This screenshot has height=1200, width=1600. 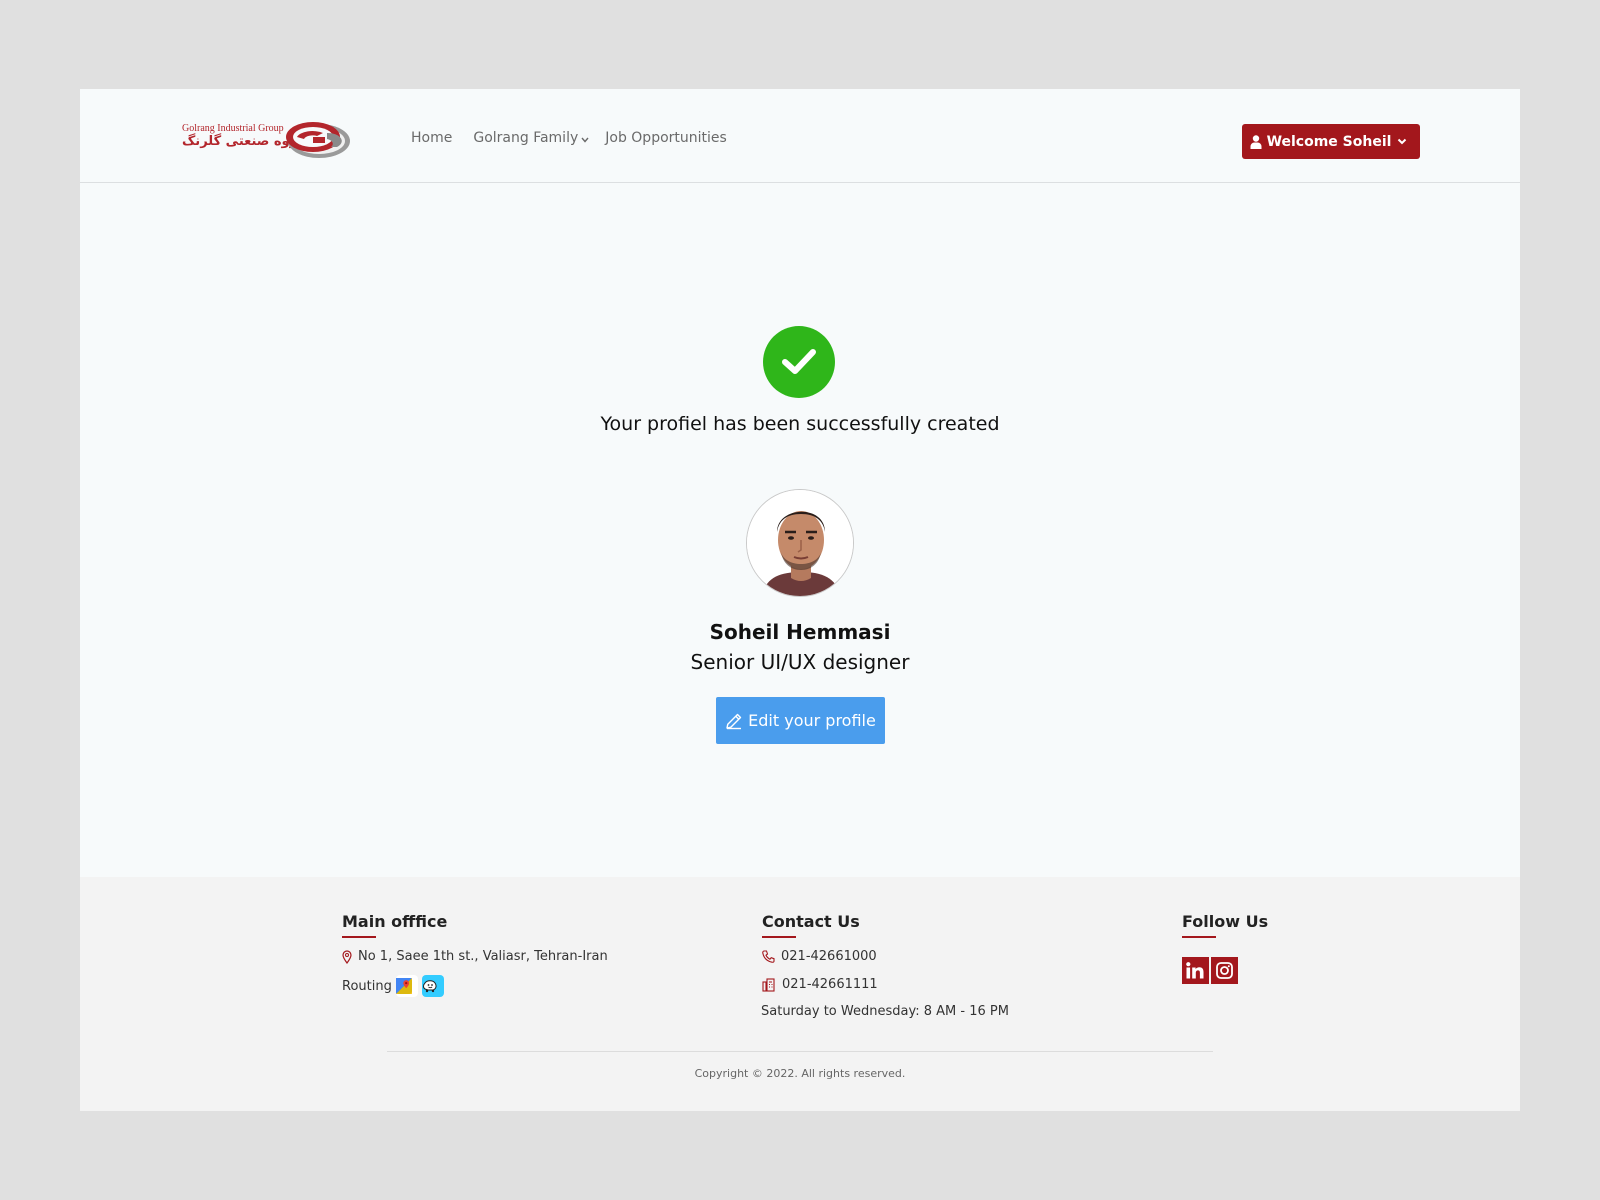 I want to click on main-nav: Home Golrang Family Job Opportunities, so click(x=579, y=138).